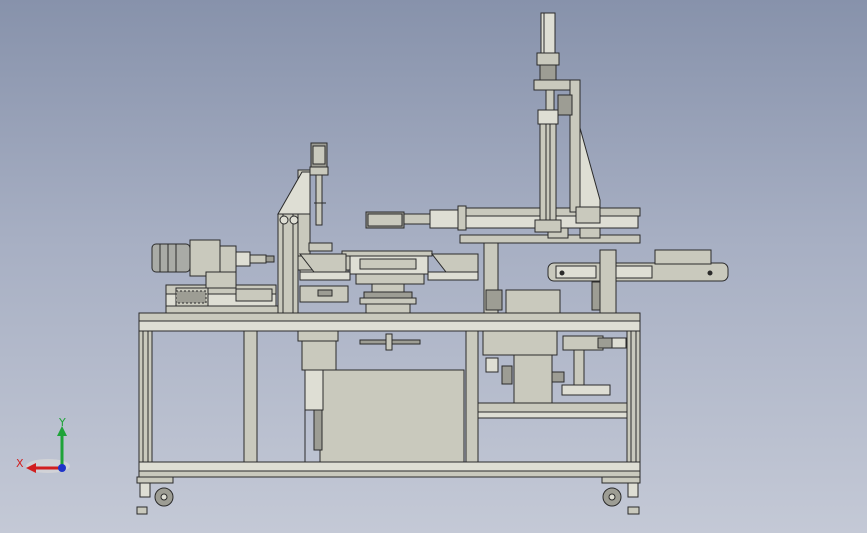 The height and width of the screenshot is (533, 867). I want to click on coordinate-triad: Y X, so click(43, 444).